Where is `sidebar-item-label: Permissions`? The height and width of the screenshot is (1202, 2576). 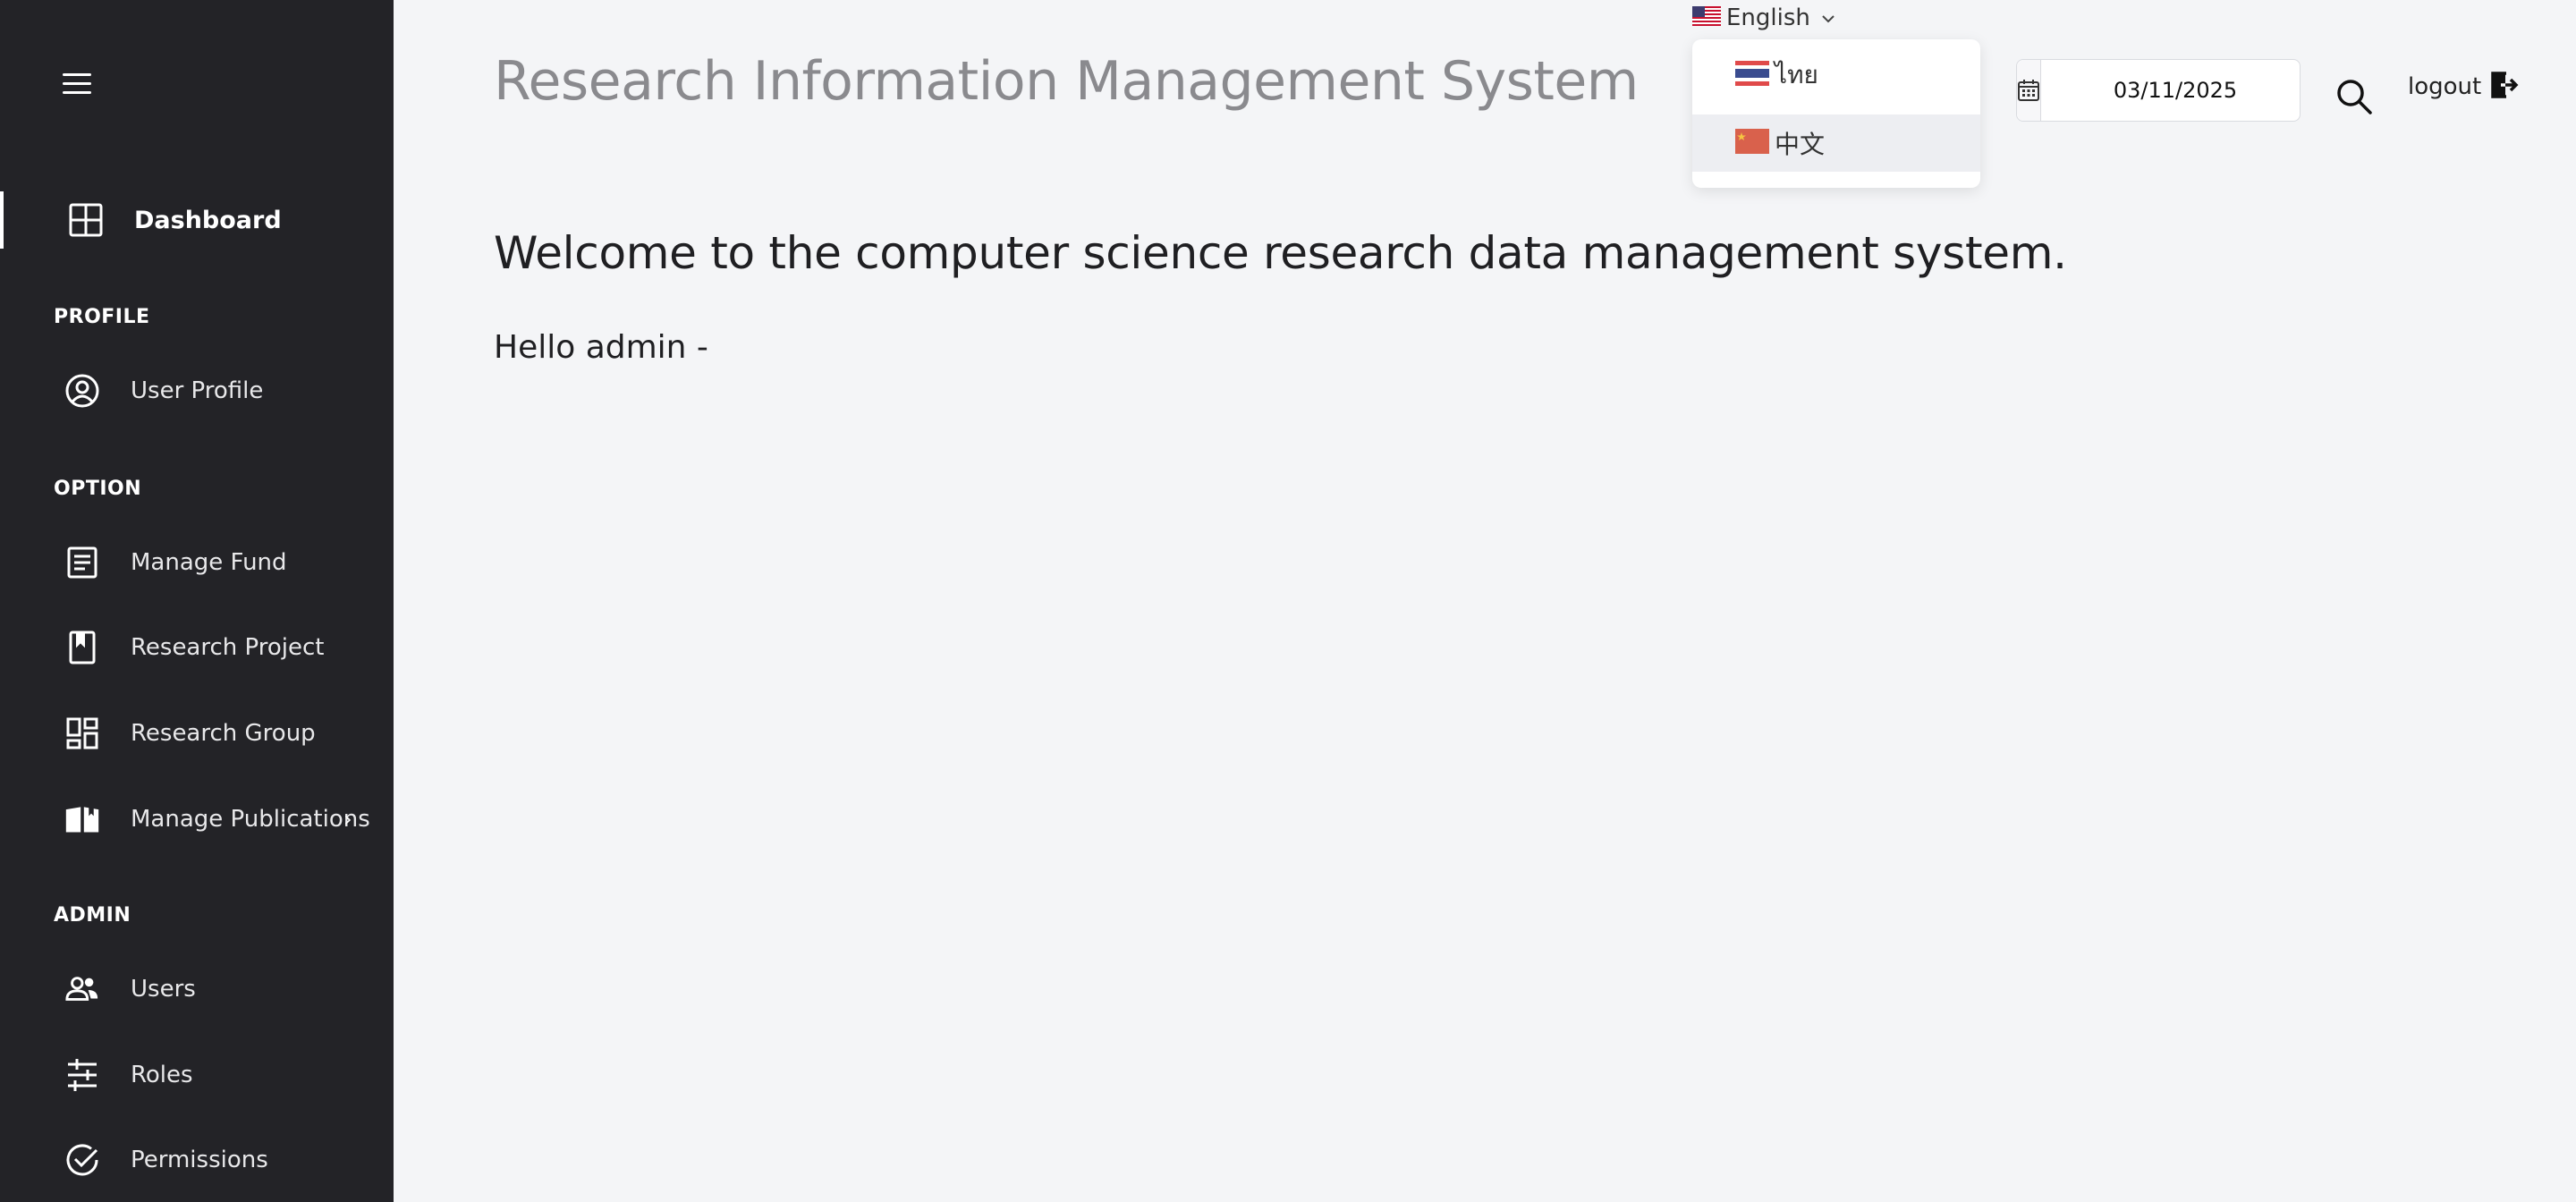
sidebar-item-label: Permissions is located at coordinates (199, 1160).